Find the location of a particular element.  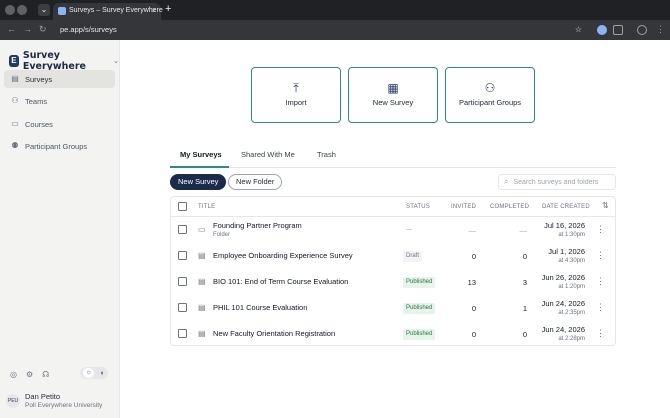

time-created: at 4:30pm is located at coordinates (571, 261).